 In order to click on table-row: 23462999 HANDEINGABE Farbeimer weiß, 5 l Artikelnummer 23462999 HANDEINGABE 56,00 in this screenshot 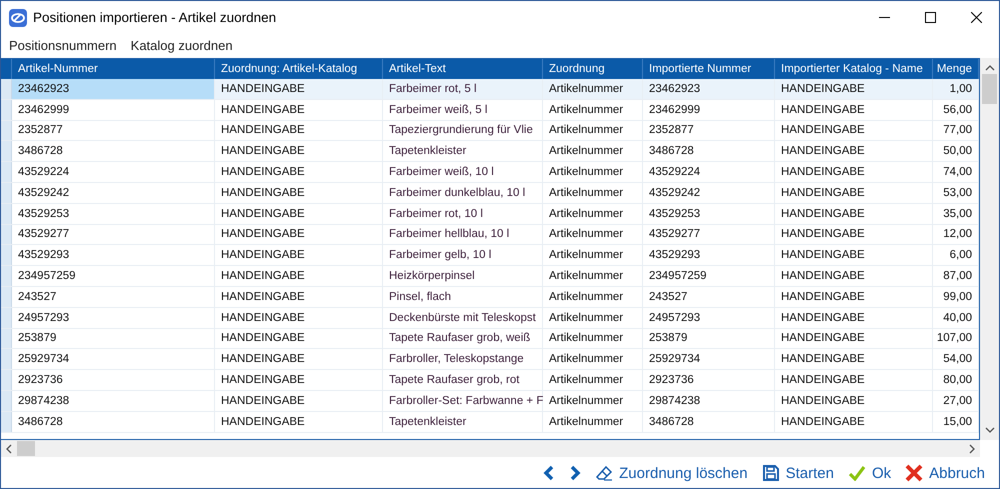, I will do `click(490, 110)`.